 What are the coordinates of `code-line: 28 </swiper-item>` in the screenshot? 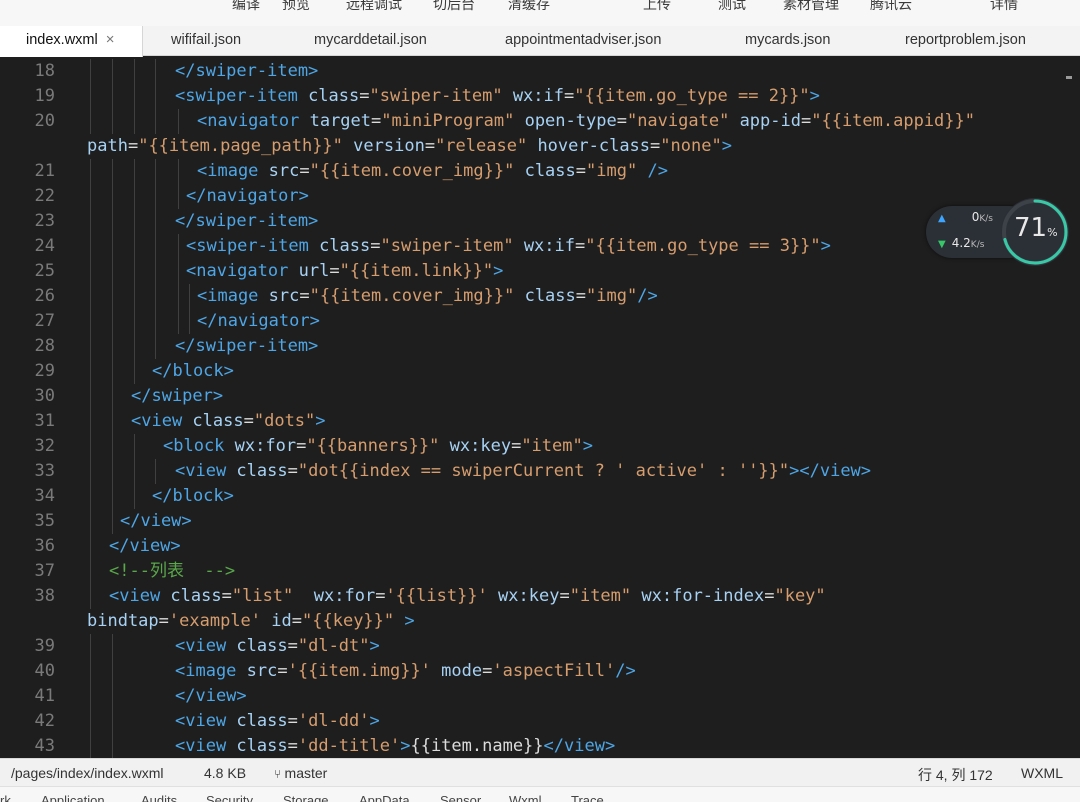 It's located at (540, 346).